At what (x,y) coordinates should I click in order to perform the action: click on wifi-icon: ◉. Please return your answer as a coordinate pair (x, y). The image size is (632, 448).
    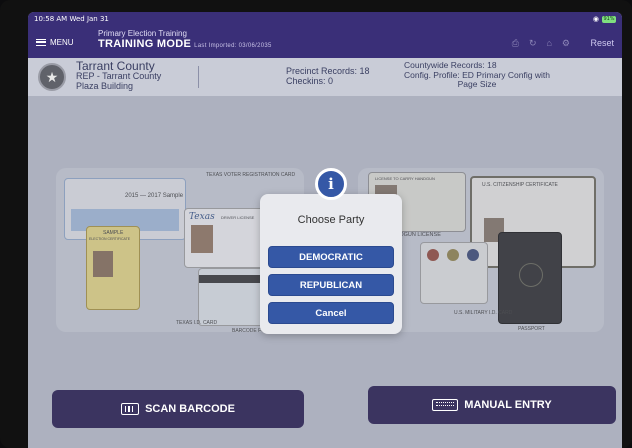
    Looking at the image, I should click on (595, 19).